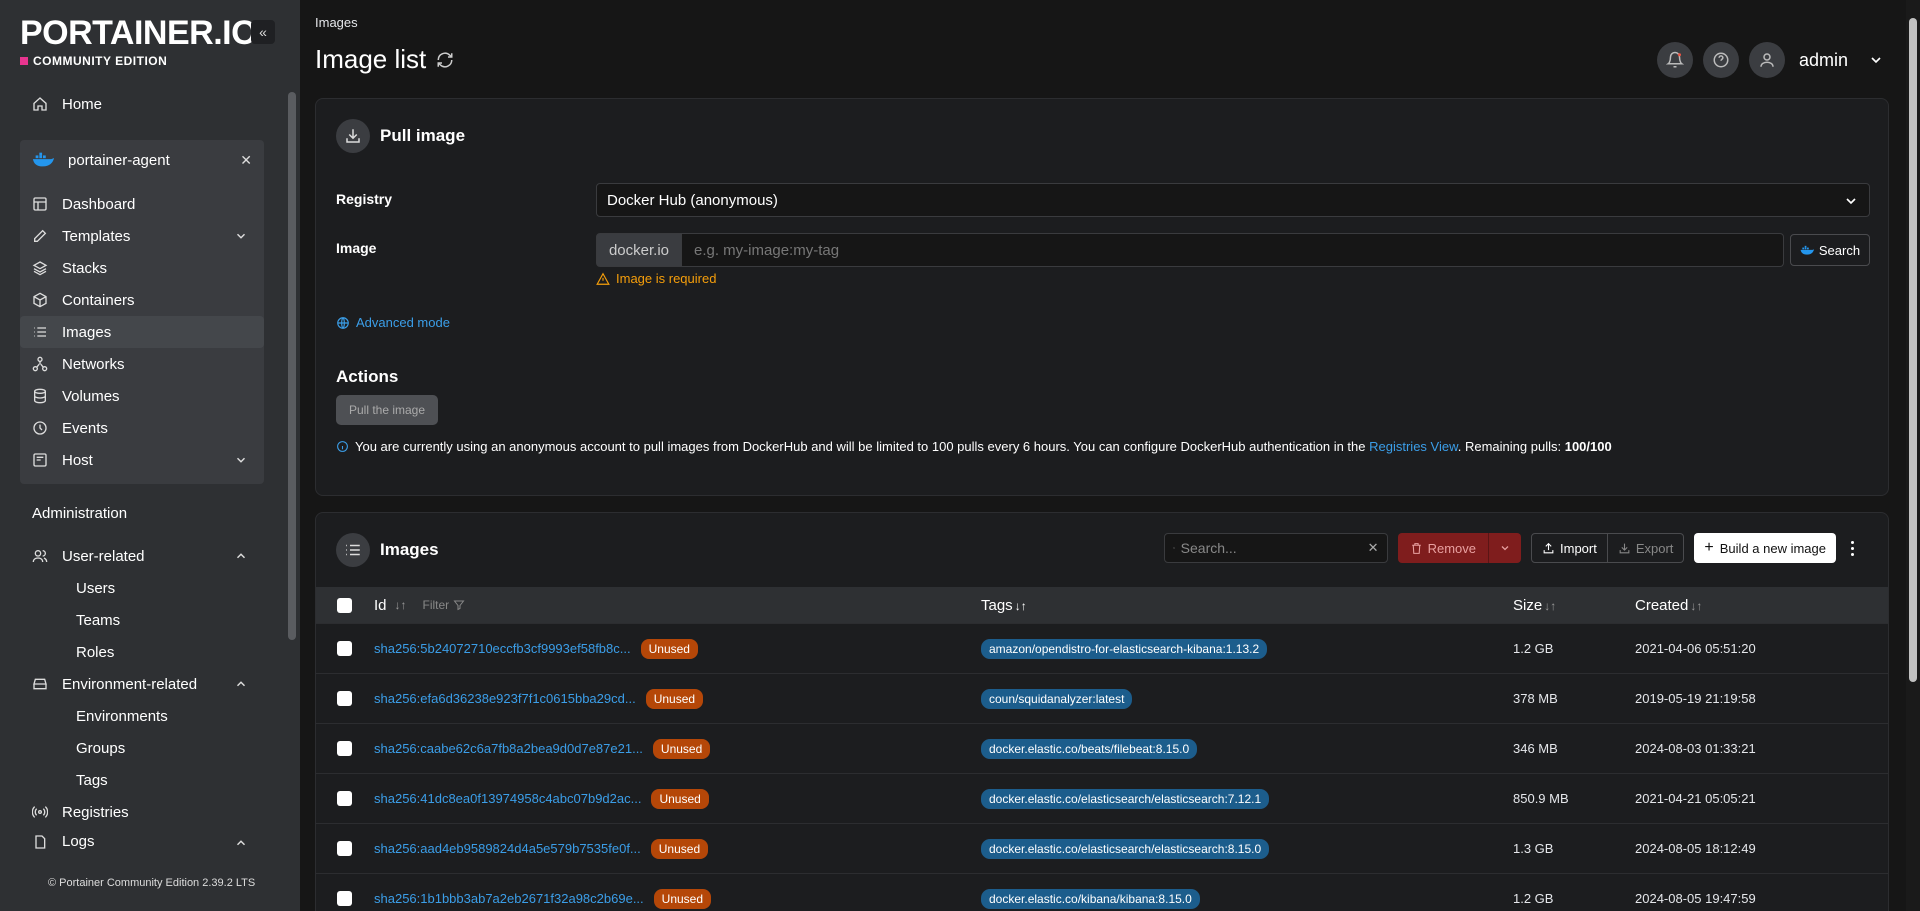  I want to click on search-image-button: Search, so click(1830, 250).